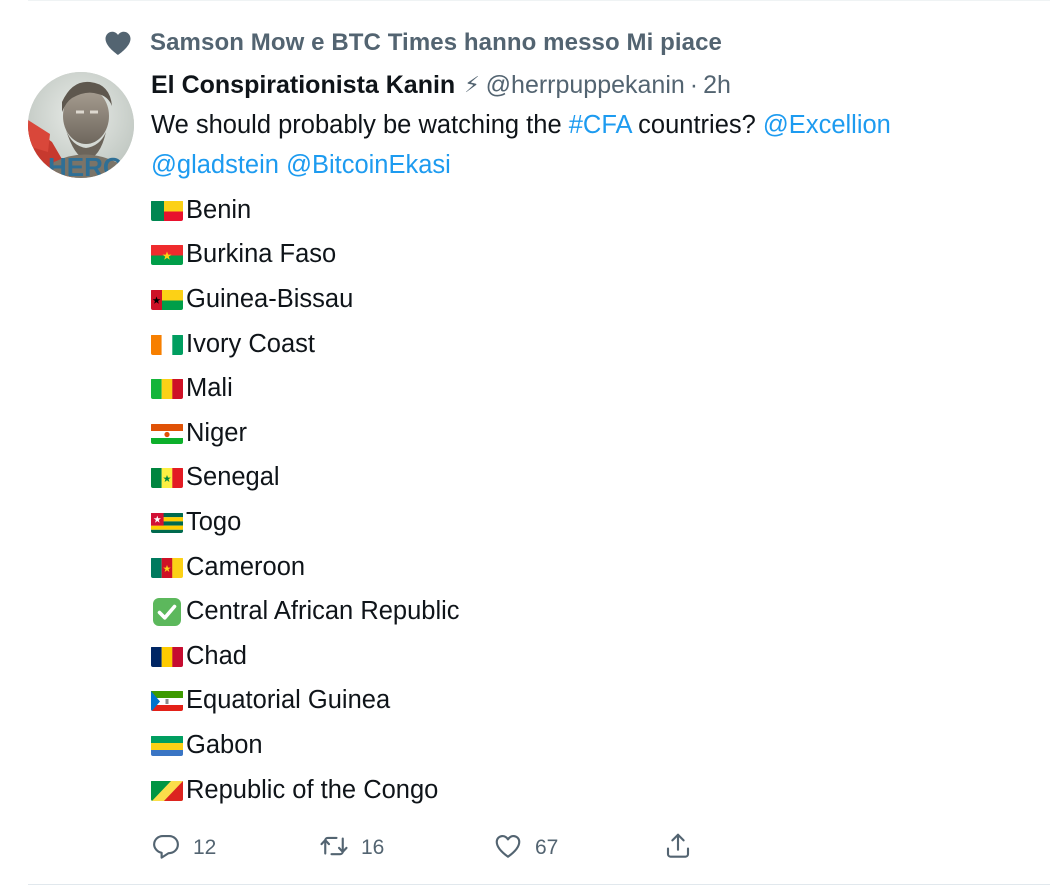  Describe the element at coordinates (431, 848) in the screenshot. I see `tweet-actions: 12 16 67` at that location.